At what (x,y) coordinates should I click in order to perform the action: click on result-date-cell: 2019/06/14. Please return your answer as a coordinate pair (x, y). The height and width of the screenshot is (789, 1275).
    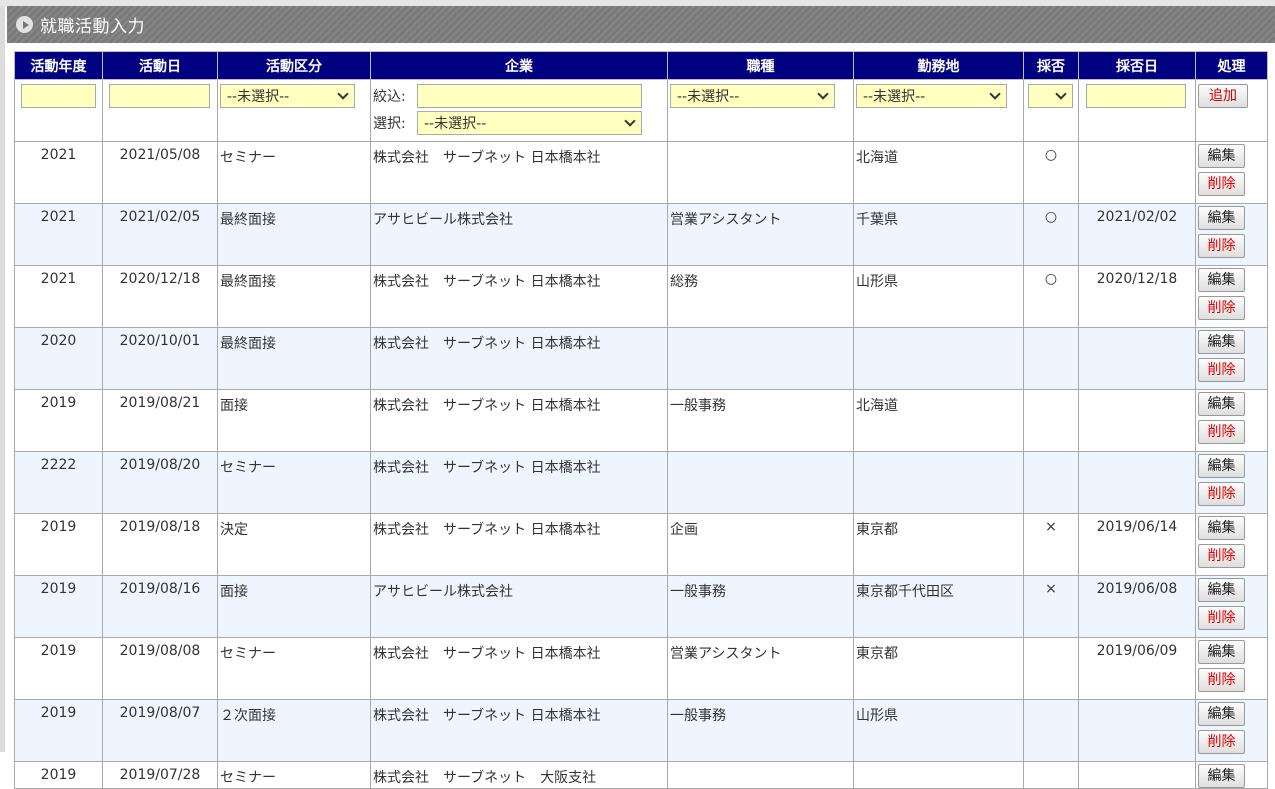
    Looking at the image, I should click on (1137, 544).